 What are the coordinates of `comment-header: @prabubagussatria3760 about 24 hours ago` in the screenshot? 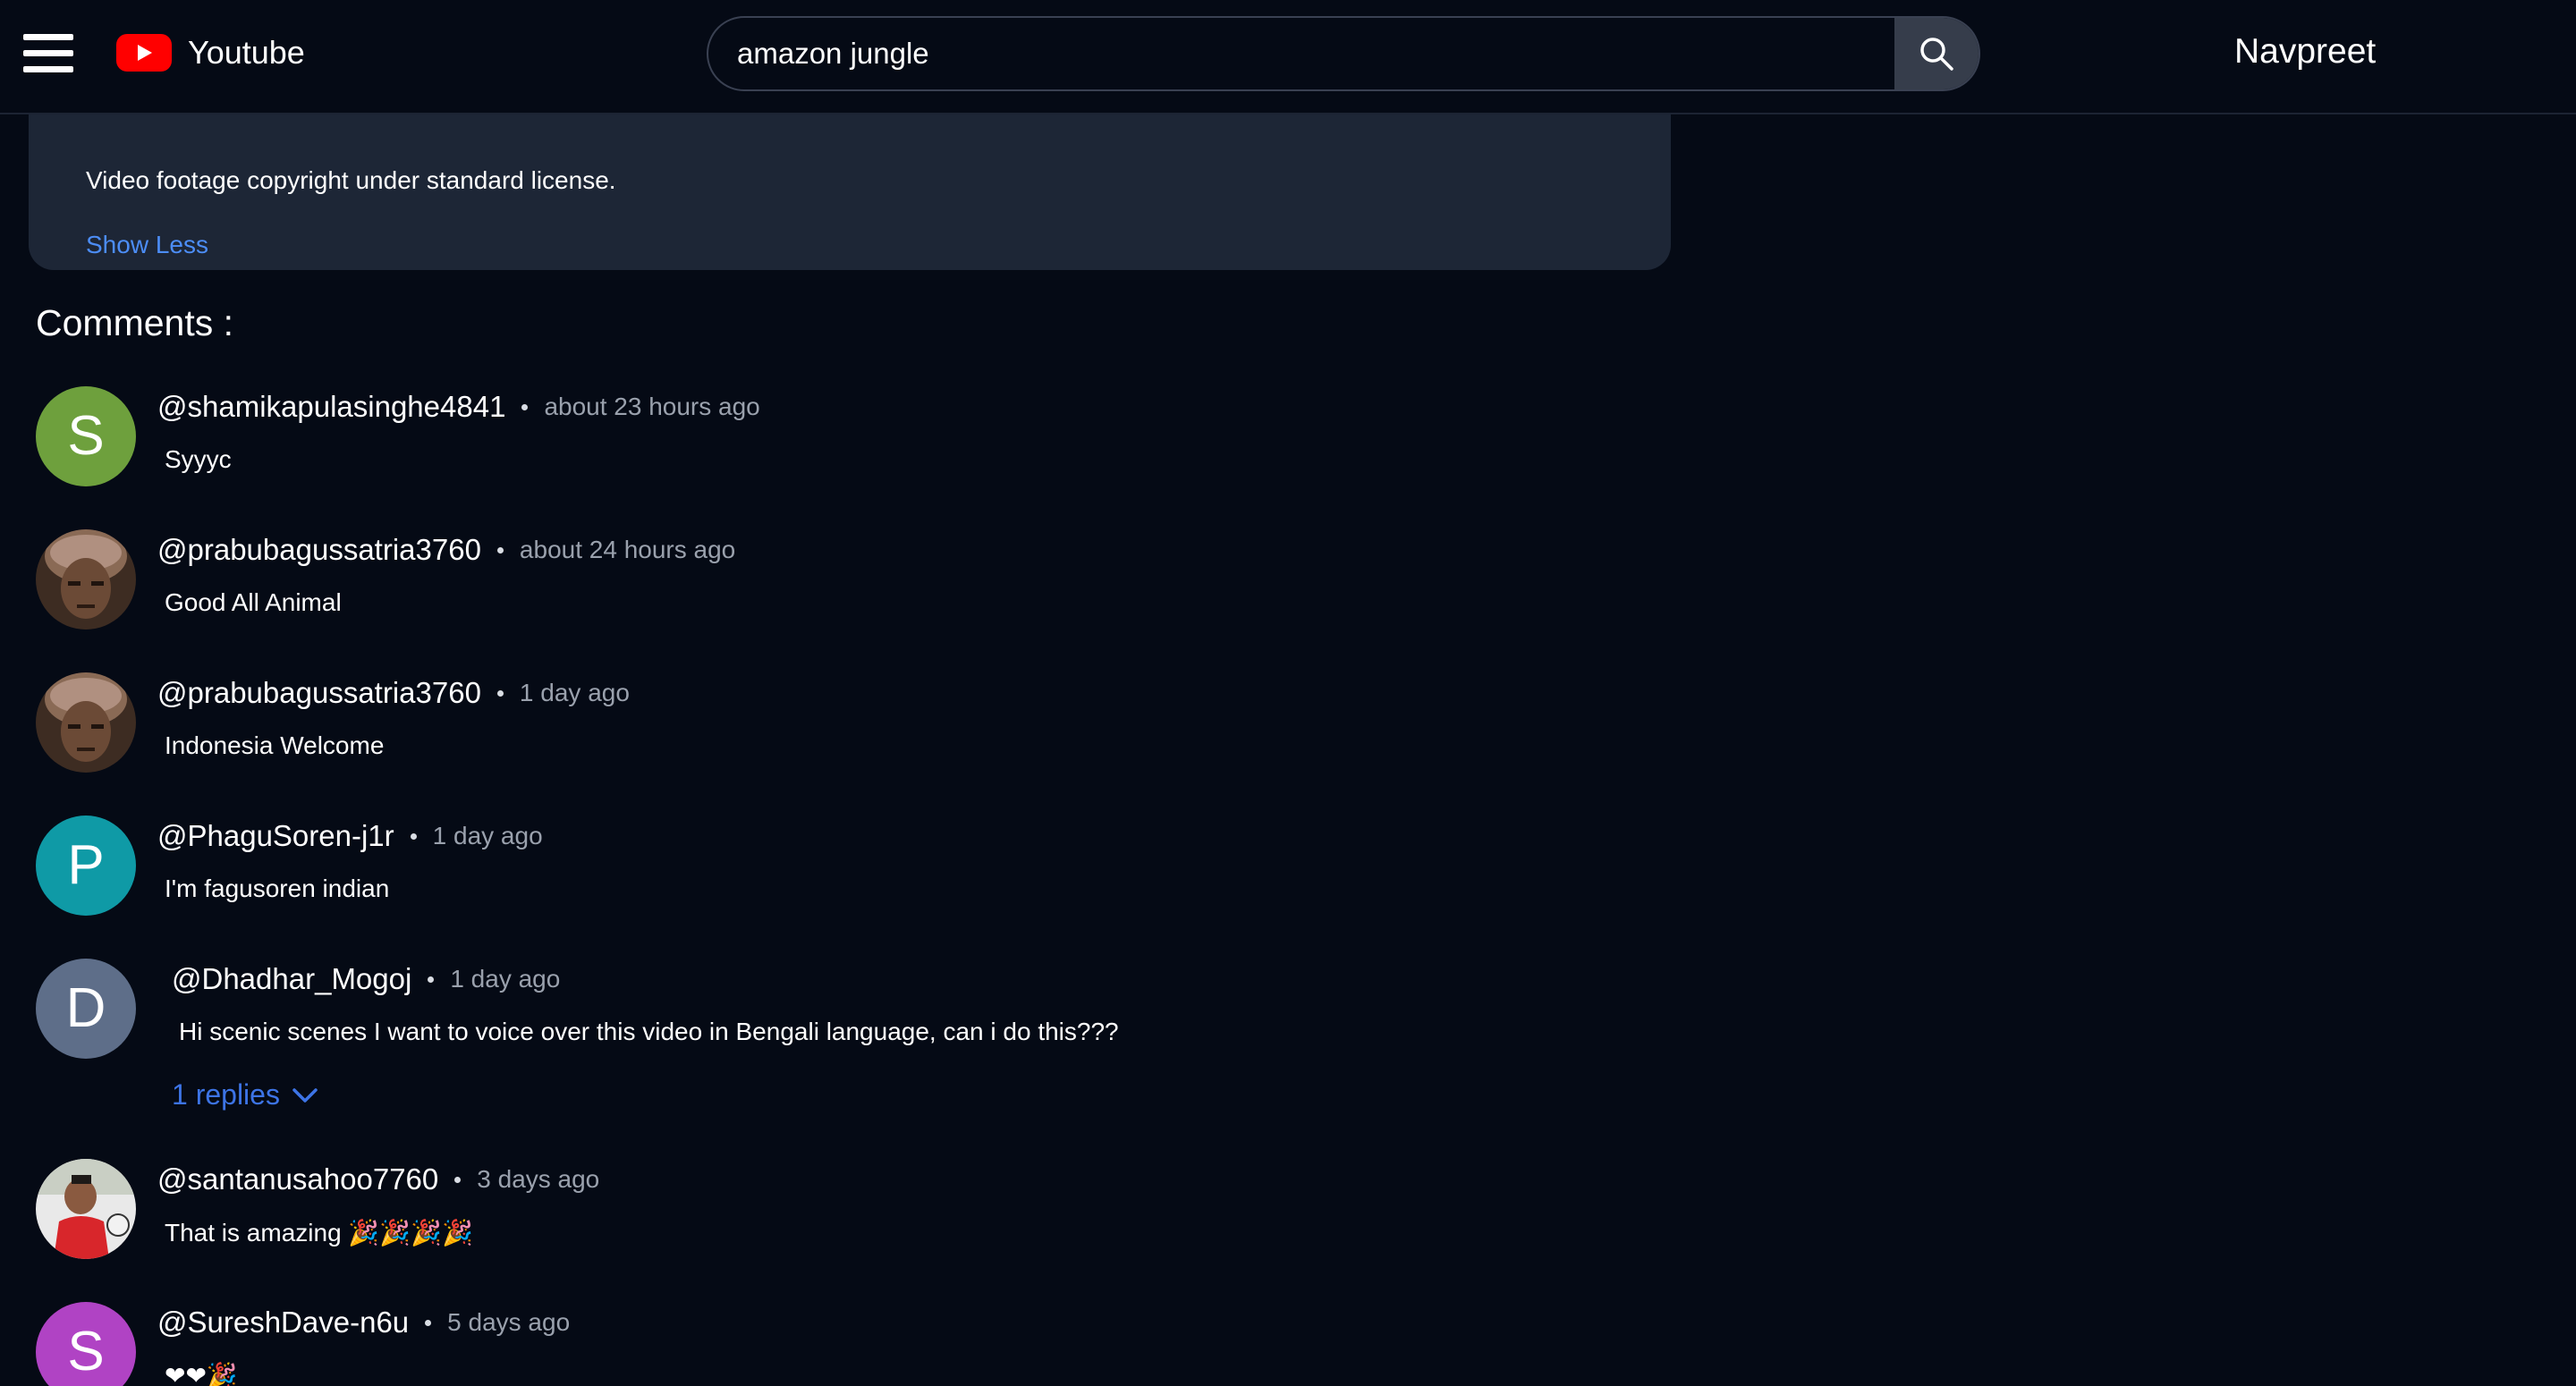 It's located at (446, 550).